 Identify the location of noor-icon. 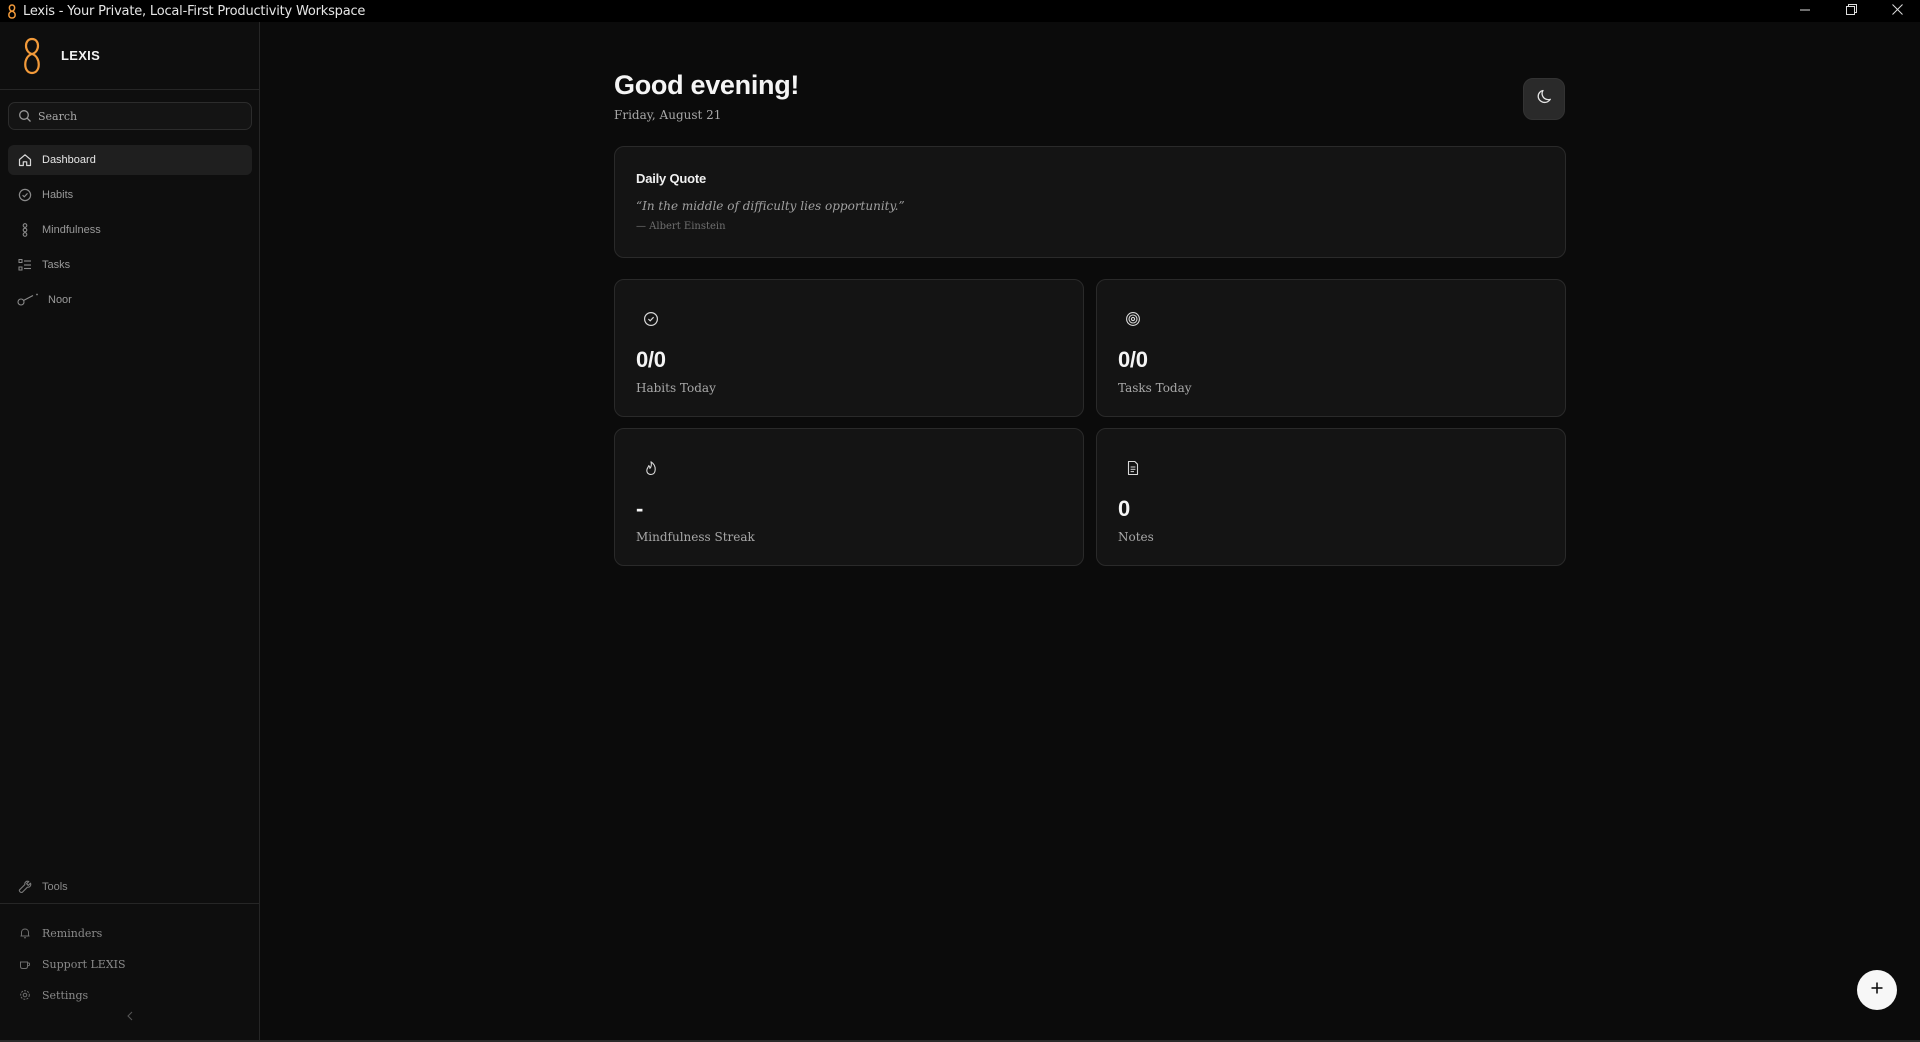
(28, 300).